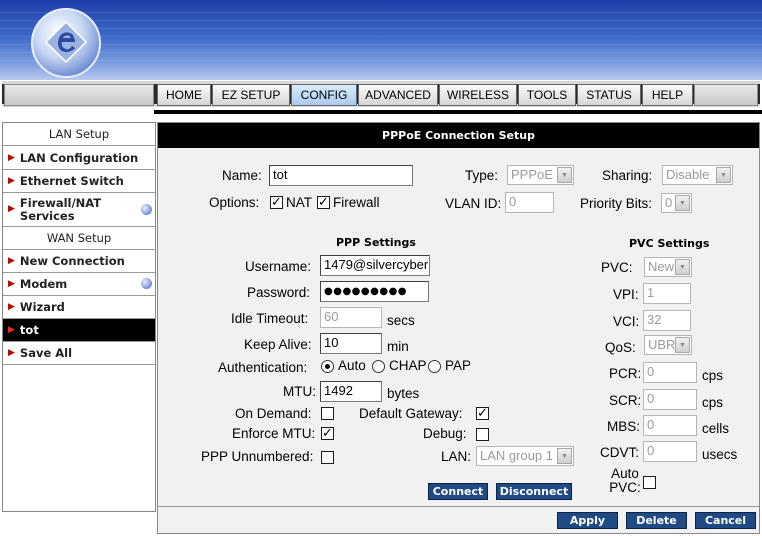 Image resolution: width=762 pixels, height=536 pixels. Describe the element at coordinates (251, 95) in the screenshot. I see `tab-ez-setup: EZ SETUP` at that location.